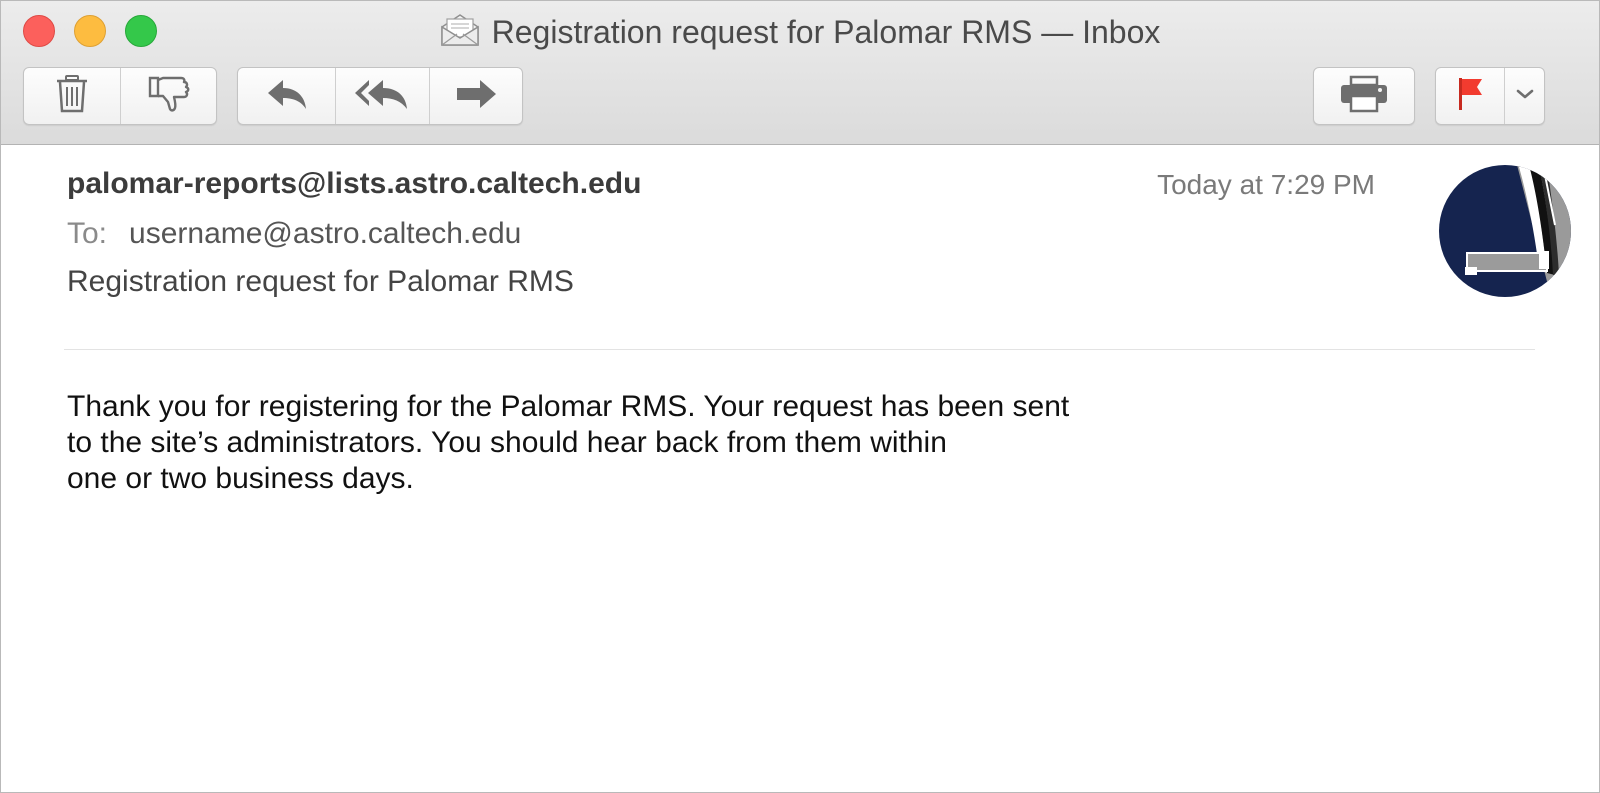  What do you see at coordinates (87, 233) in the screenshot?
I see `to-label: To:` at bounding box center [87, 233].